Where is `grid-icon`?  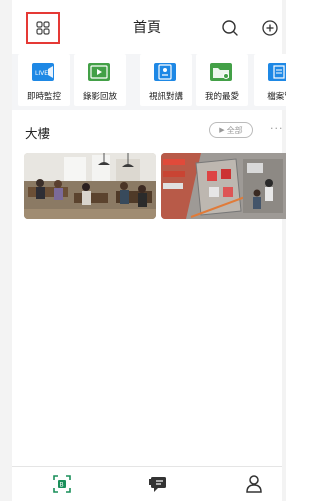 grid-icon is located at coordinates (43, 28).